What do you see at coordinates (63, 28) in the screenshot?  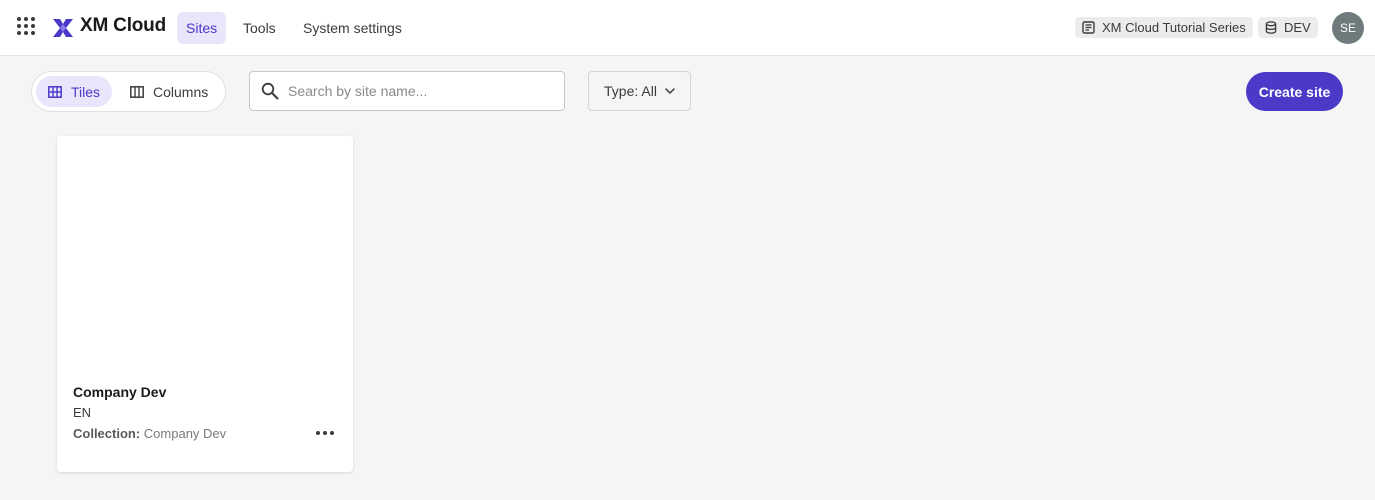 I see `xm-cloud-logo-icon` at bounding box center [63, 28].